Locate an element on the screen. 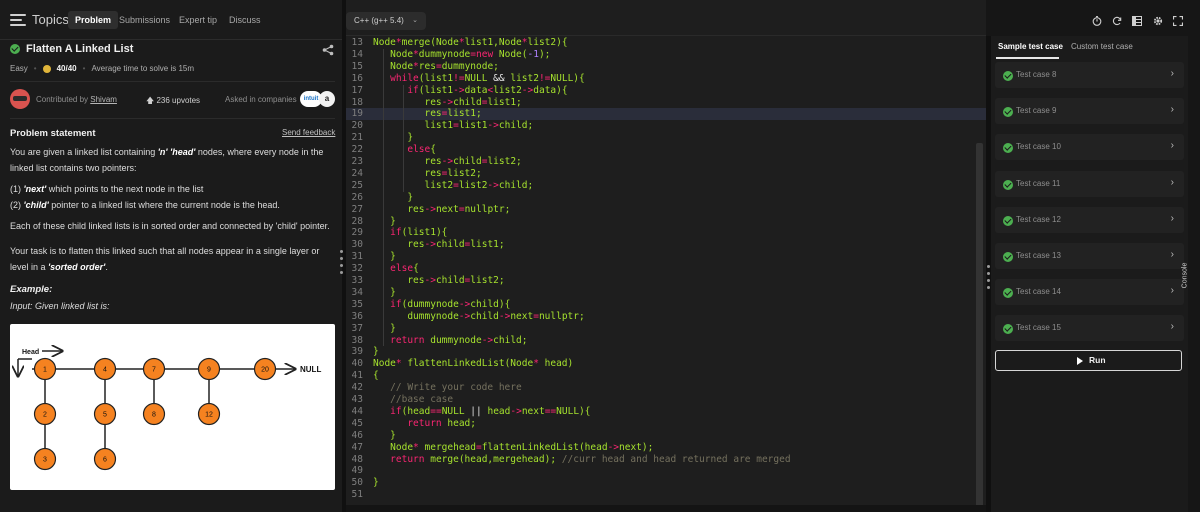  upvotes: 🡅 236 upvotes is located at coordinates (173, 102).